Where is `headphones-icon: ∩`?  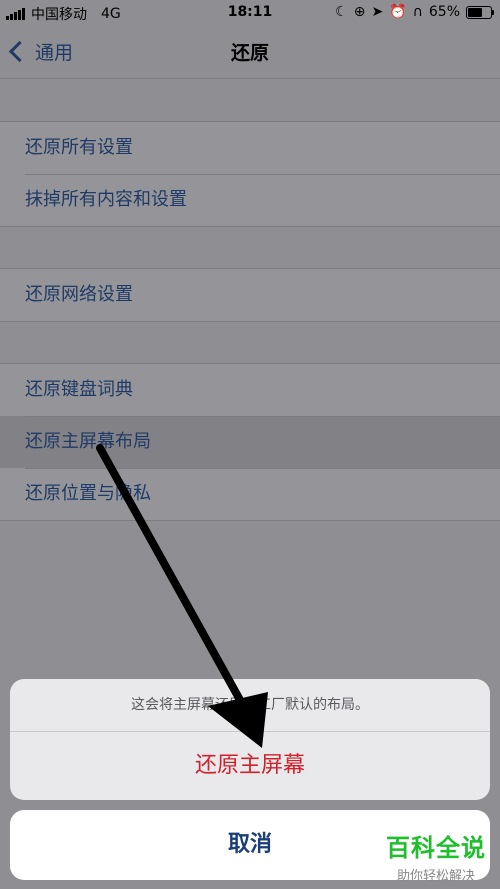
headphones-icon: ∩ is located at coordinates (417, 12).